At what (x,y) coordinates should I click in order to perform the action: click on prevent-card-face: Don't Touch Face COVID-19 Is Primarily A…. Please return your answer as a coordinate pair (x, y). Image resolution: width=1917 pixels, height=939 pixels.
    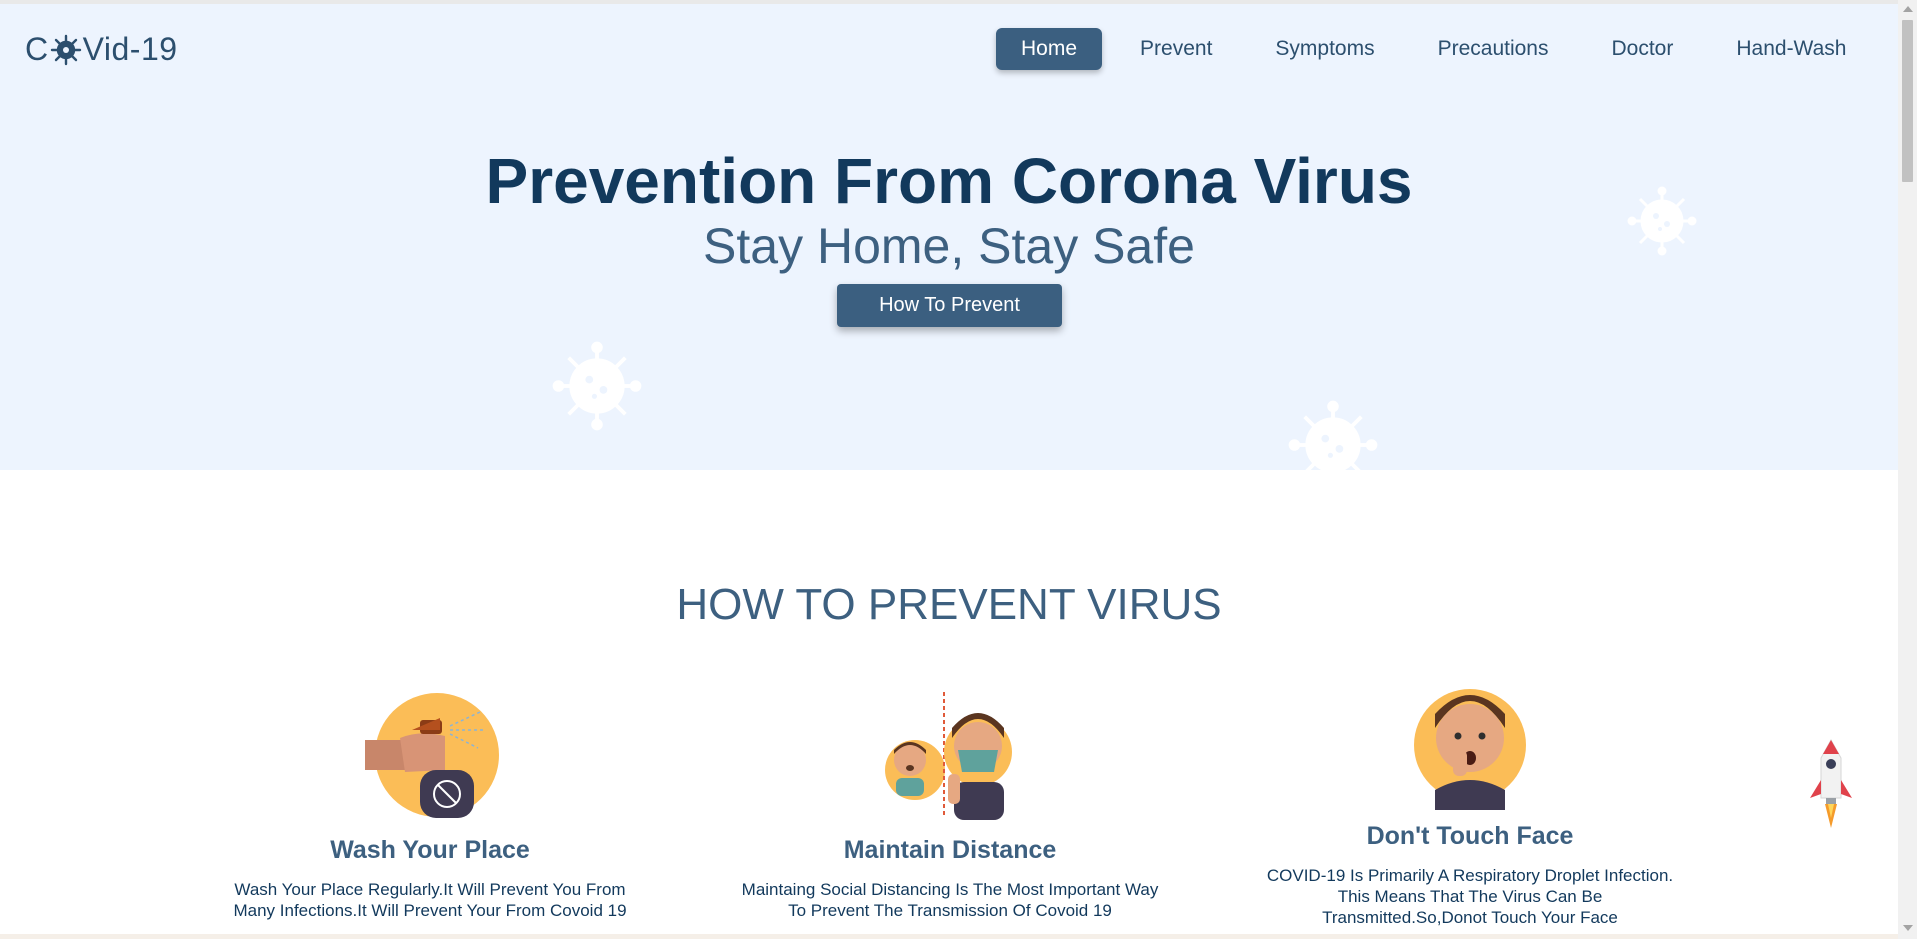
    Looking at the image, I should click on (1470, 804).